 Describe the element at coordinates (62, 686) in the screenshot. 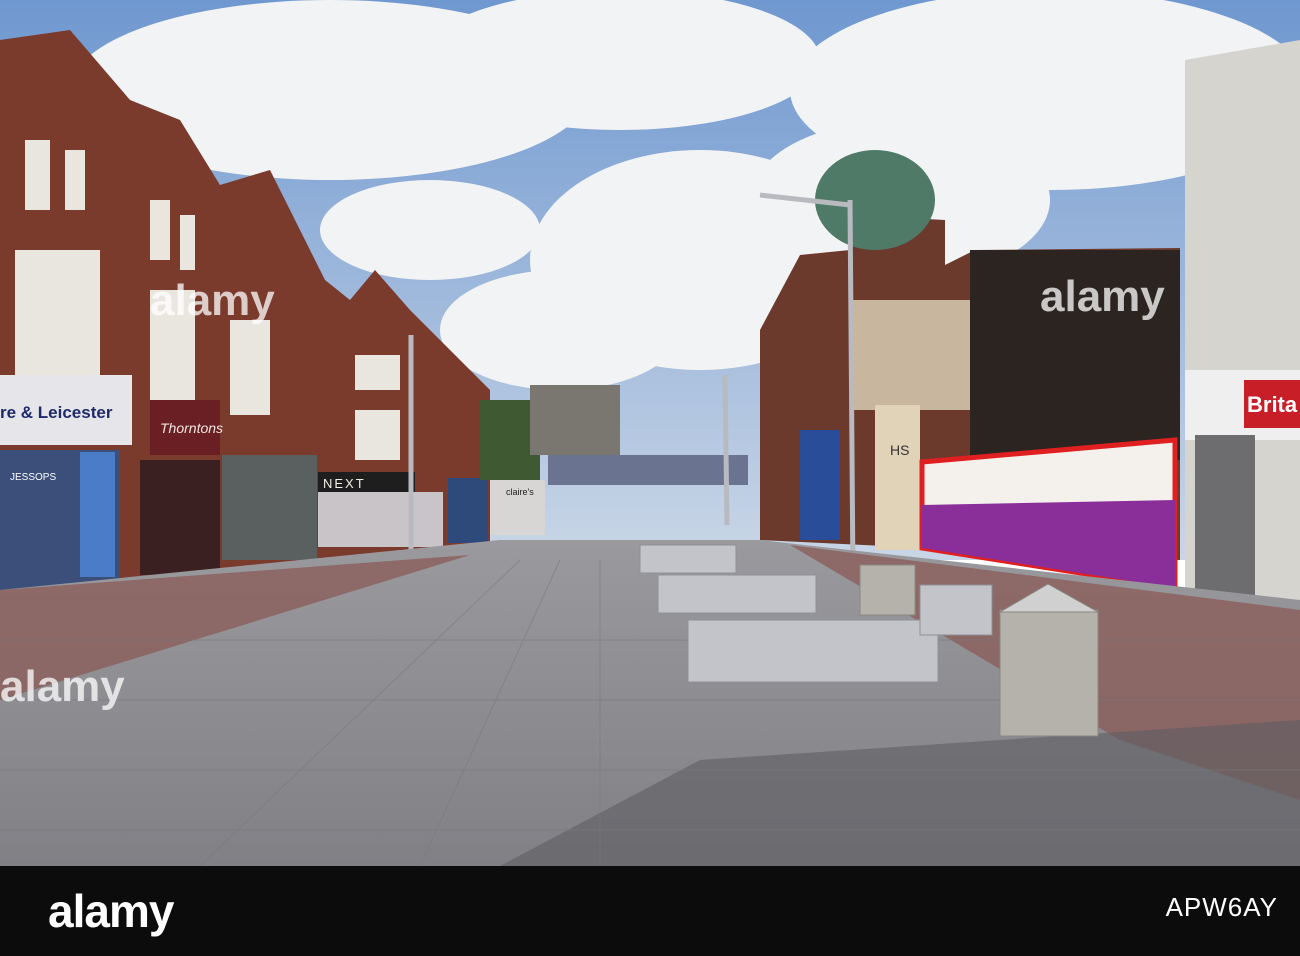

I see `watermark-left: alamy` at that location.